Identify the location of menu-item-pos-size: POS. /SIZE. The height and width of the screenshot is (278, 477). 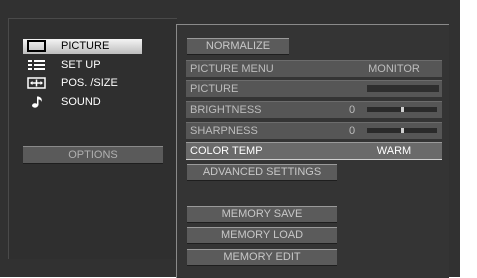
(82, 83).